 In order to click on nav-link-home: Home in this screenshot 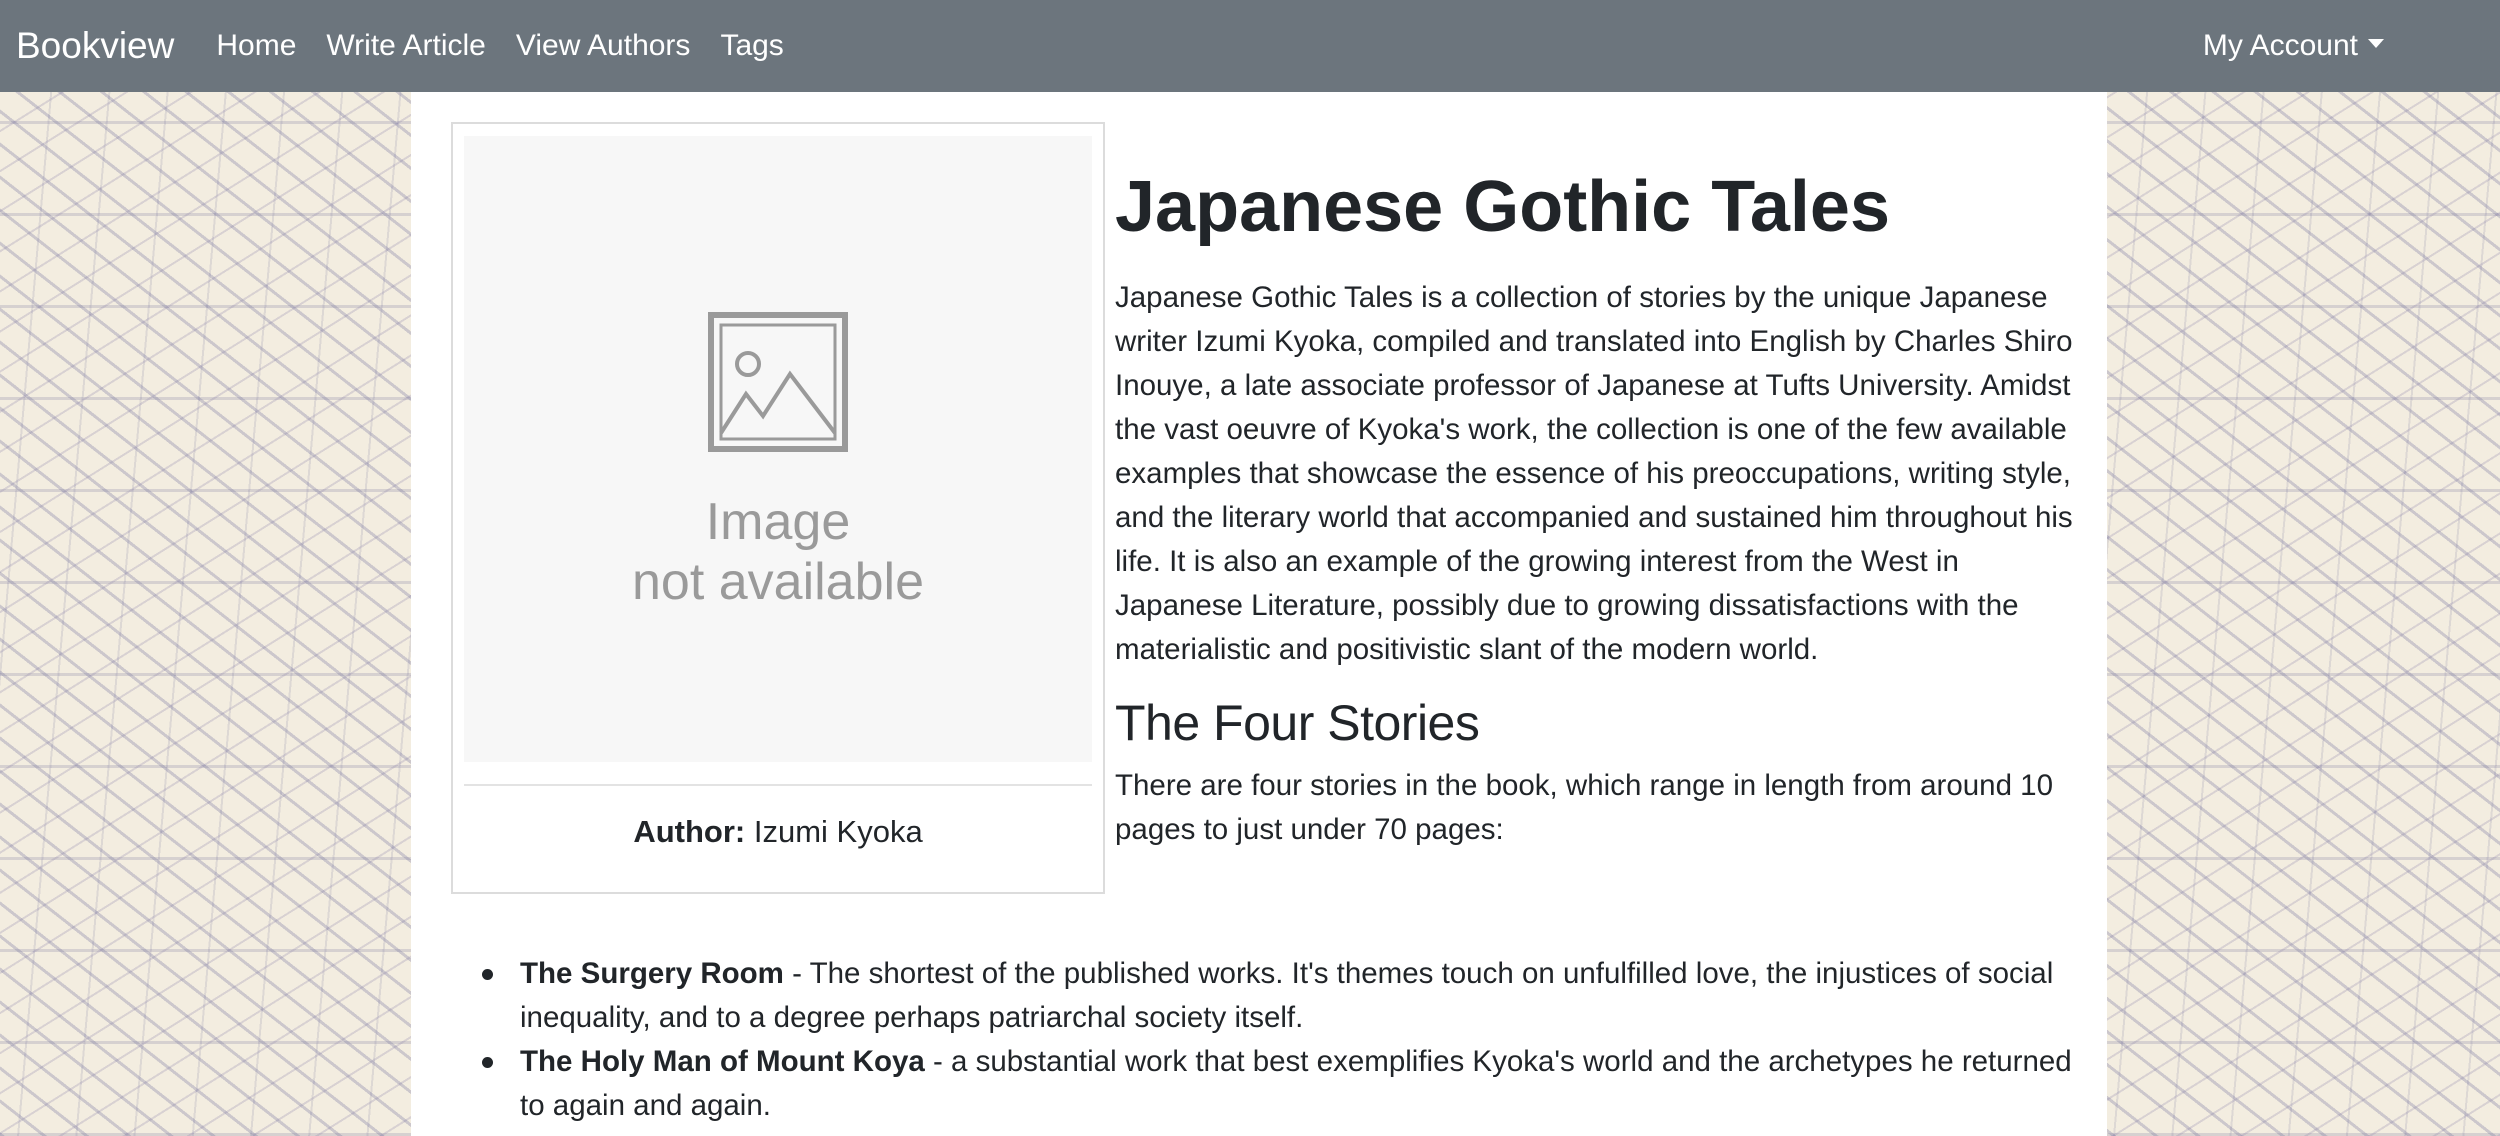, I will do `click(256, 46)`.